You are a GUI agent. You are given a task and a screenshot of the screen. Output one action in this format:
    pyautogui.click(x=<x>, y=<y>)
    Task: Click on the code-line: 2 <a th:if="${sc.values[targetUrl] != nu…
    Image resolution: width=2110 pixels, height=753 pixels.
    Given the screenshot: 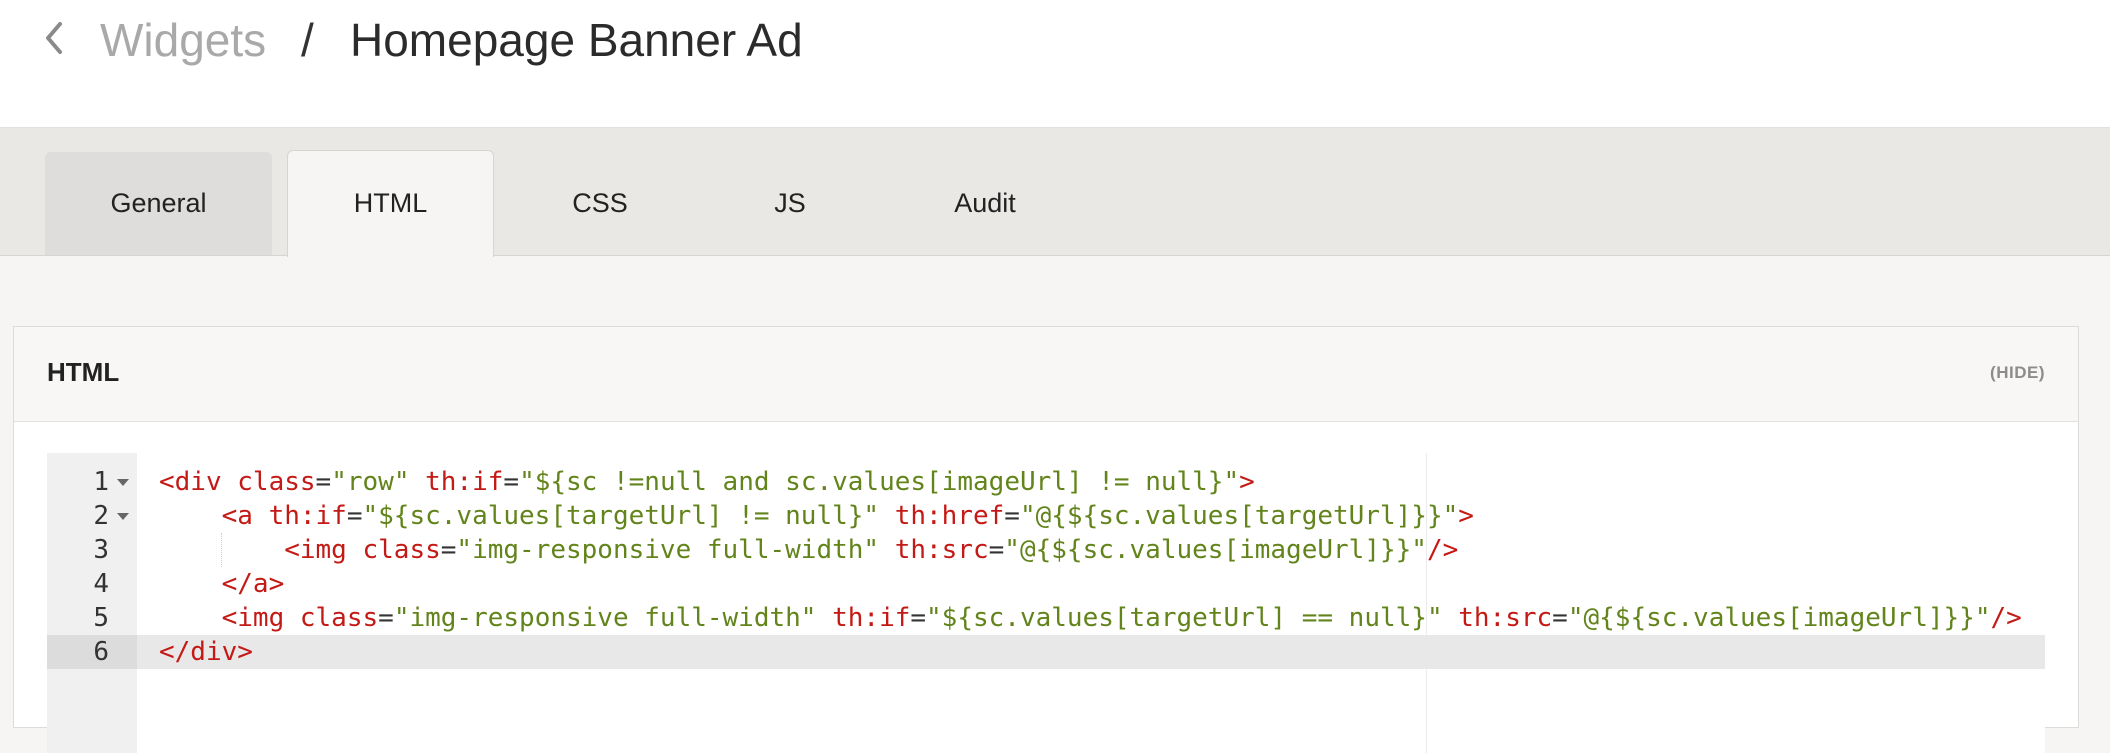 What is the action you would take?
    pyautogui.click(x=1046, y=516)
    